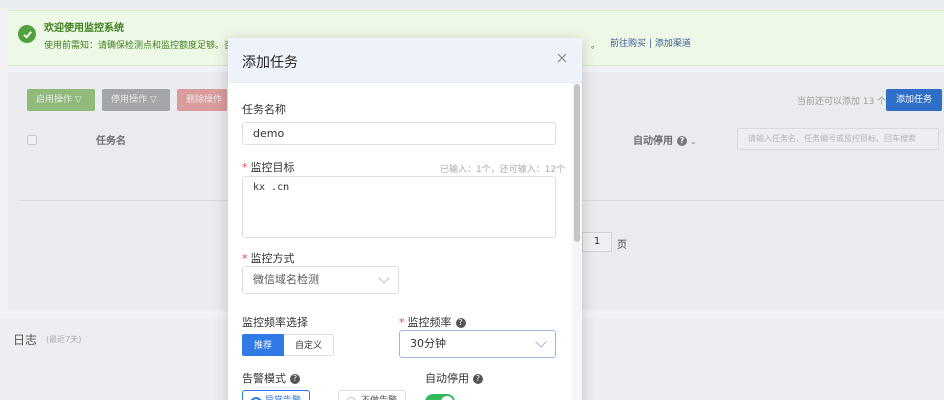 The width and height of the screenshot is (944, 400). Describe the element at coordinates (440, 397) in the screenshot. I see `auto-stop-toggle` at that location.